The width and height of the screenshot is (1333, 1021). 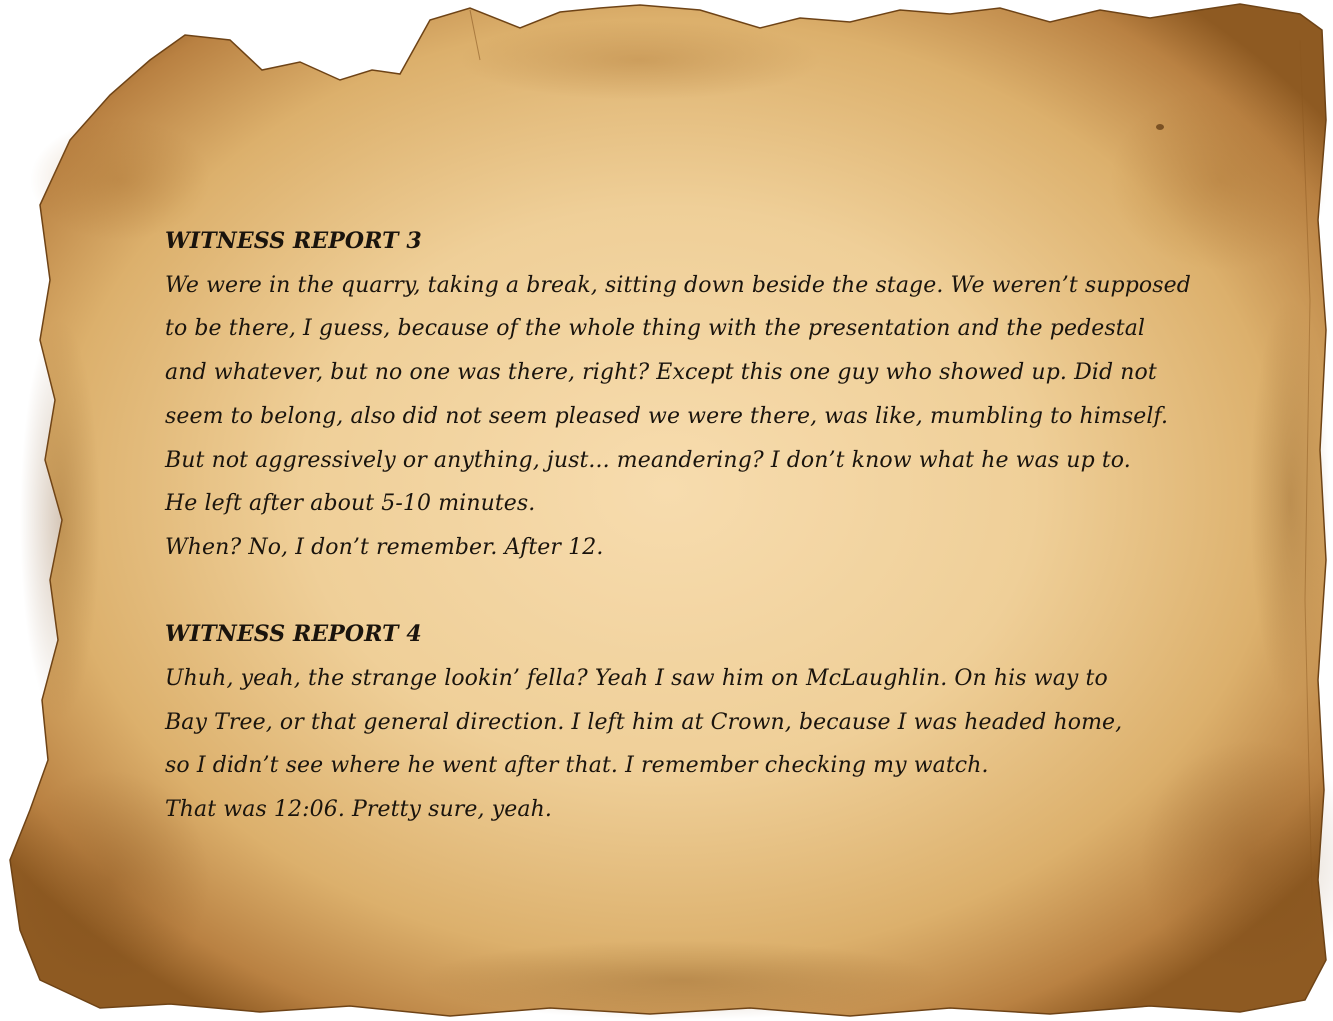 What do you see at coordinates (350, 504) in the screenshot?
I see `report-line: He left after about 5-10 minutes.` at bounding box center [350, 504].